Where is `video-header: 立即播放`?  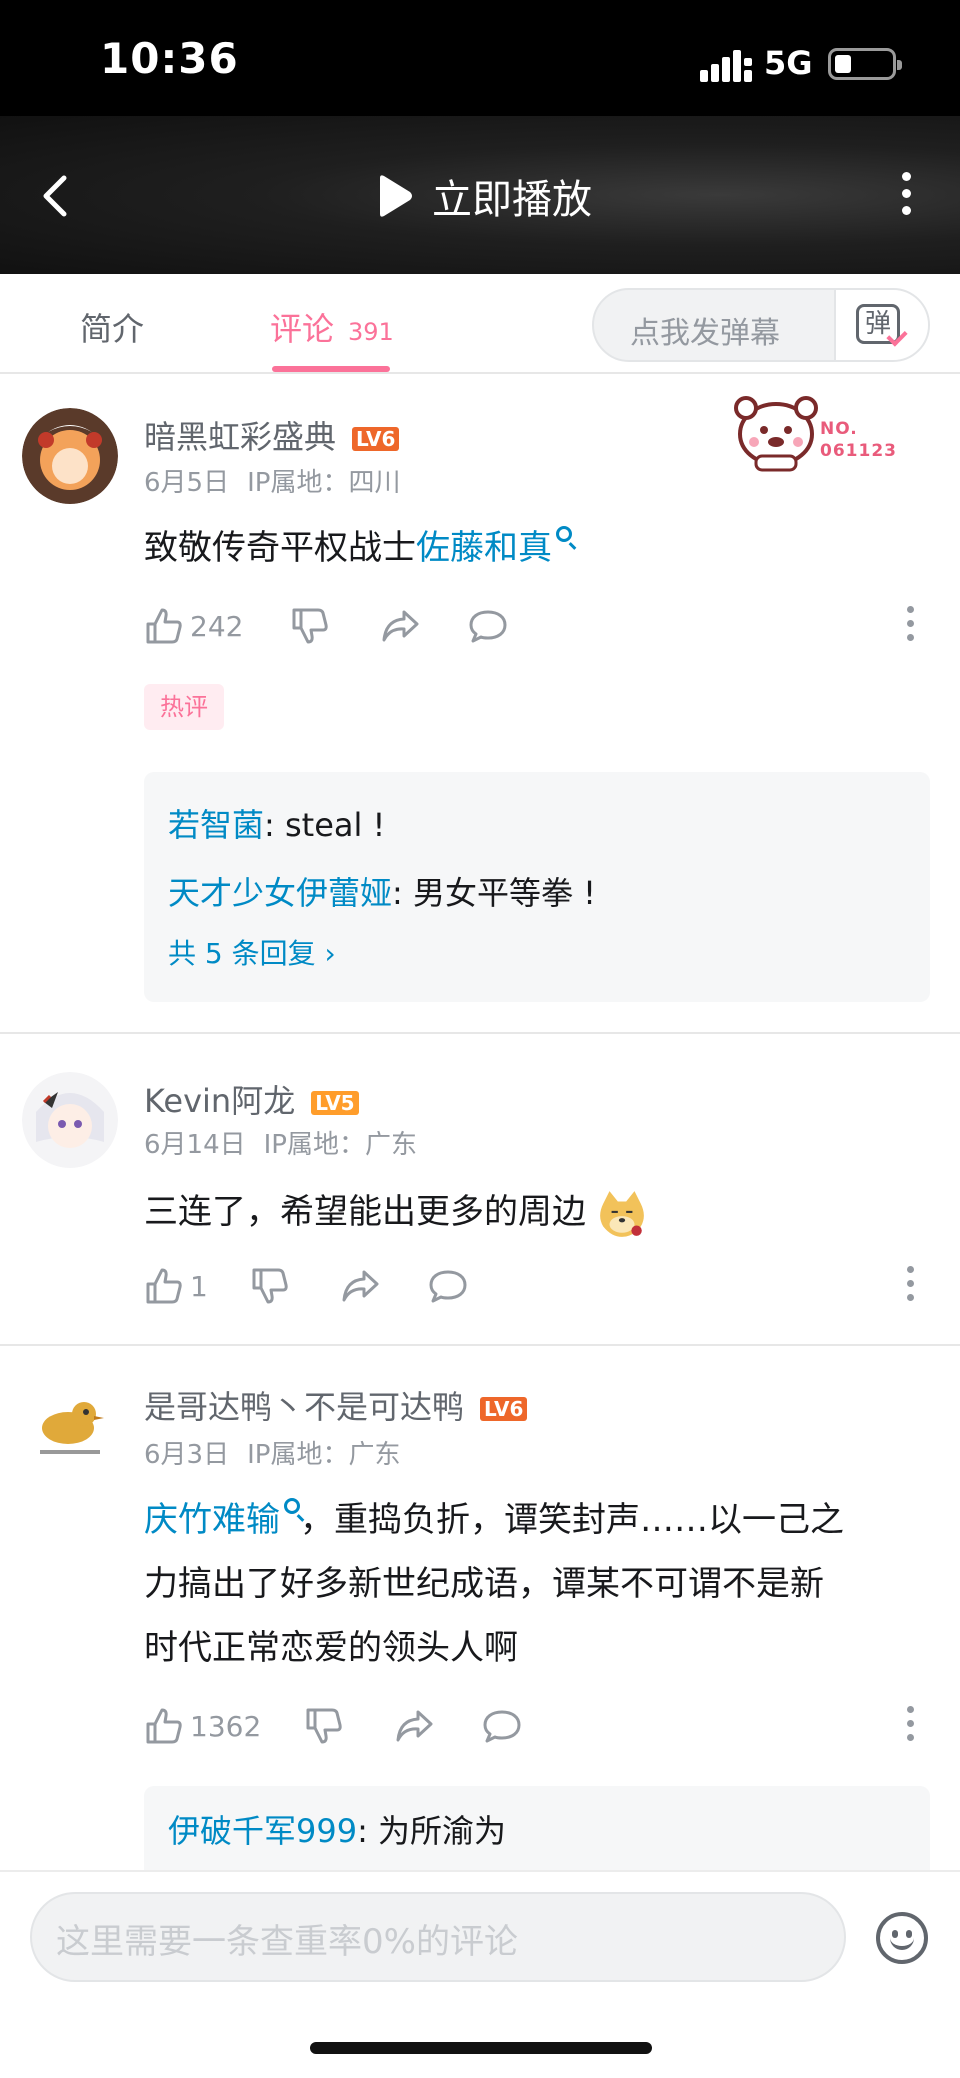 video-header: 立即播放 is located at coordinates (480, 195).